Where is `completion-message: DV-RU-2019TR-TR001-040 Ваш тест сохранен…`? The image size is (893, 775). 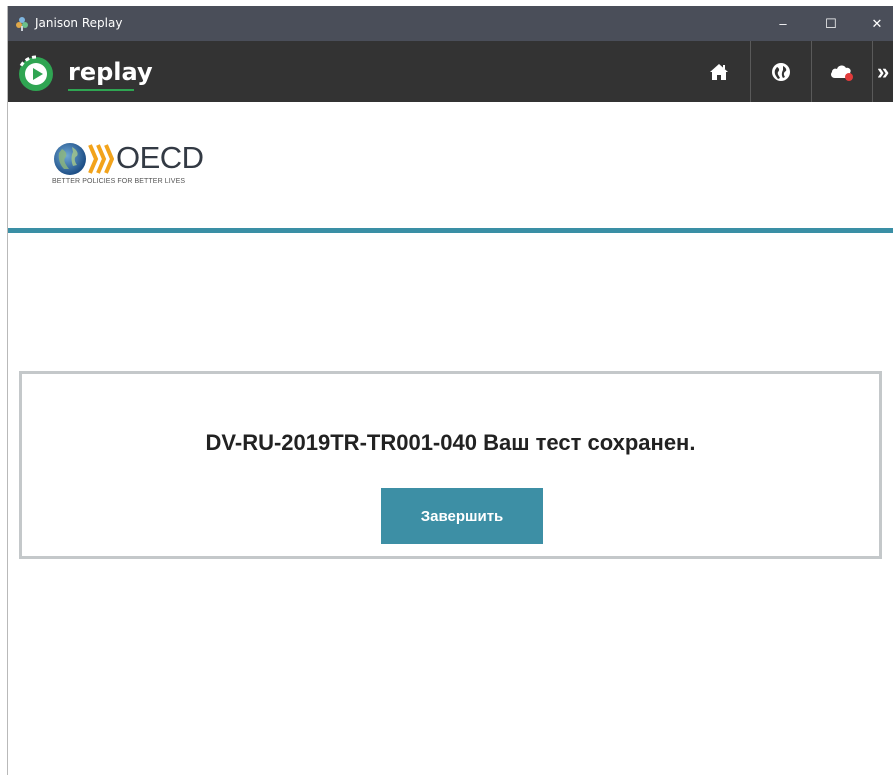
completion-message: DV-RU-2019TR-TR001-040 Ваш тест сохранен… is located at coordinates (450, 442).